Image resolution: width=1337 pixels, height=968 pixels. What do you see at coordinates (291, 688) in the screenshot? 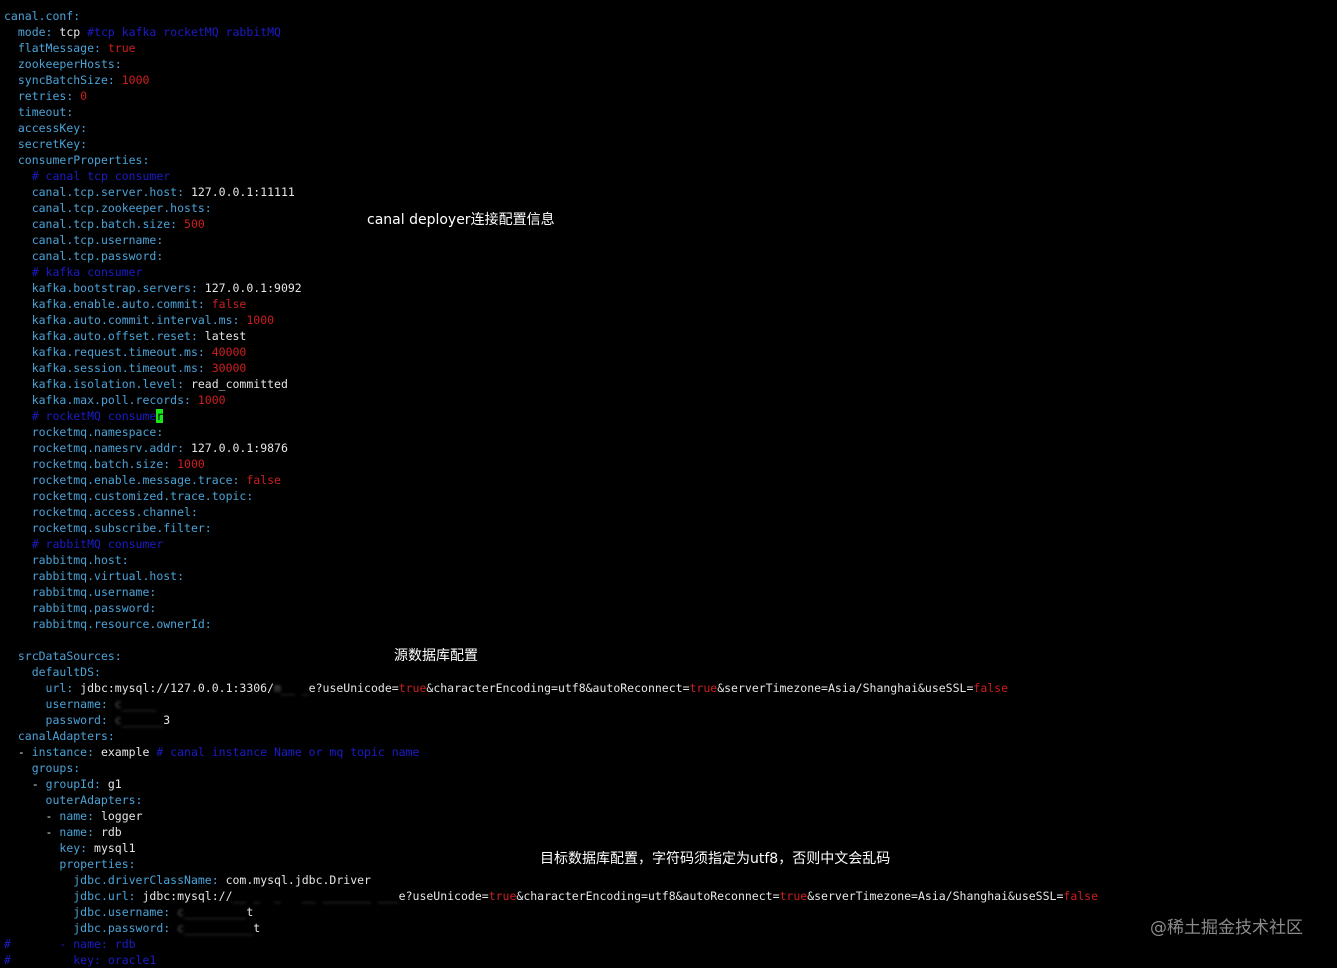
I see `redacted-text: m__ _` at bounding box center [291, 688].